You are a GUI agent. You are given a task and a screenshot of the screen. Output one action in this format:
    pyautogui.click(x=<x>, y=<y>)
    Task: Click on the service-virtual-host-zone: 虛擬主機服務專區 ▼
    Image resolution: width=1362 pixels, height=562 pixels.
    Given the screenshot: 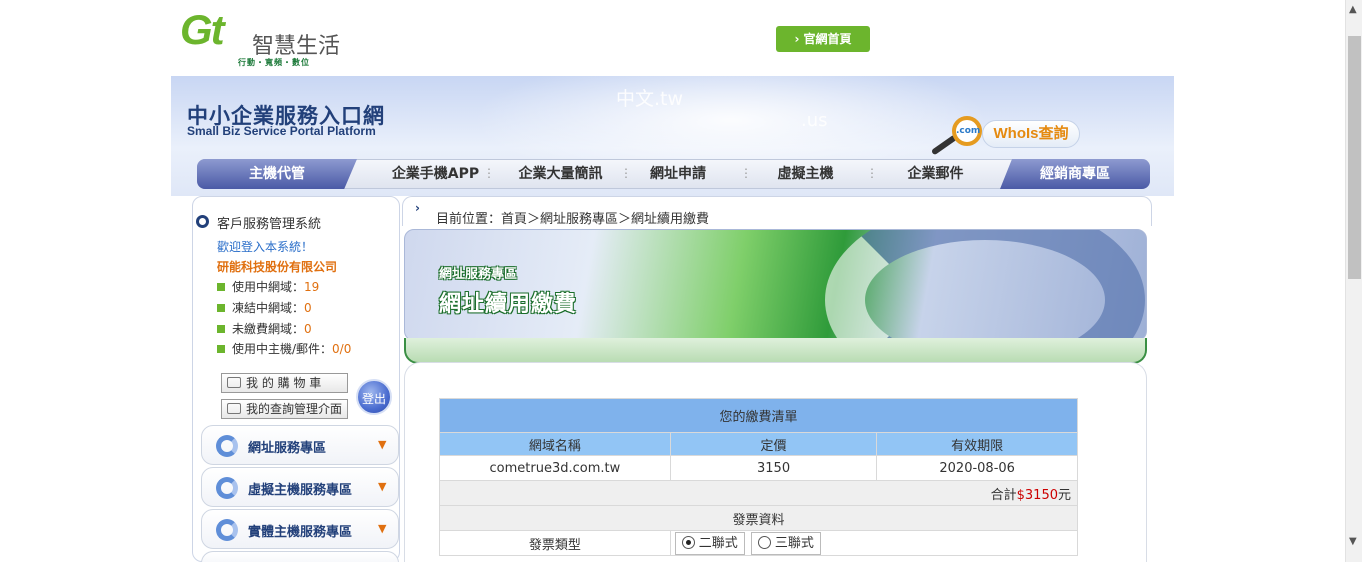 What is the action you would take?
    pyautogui.click(x=300, y=487)
    